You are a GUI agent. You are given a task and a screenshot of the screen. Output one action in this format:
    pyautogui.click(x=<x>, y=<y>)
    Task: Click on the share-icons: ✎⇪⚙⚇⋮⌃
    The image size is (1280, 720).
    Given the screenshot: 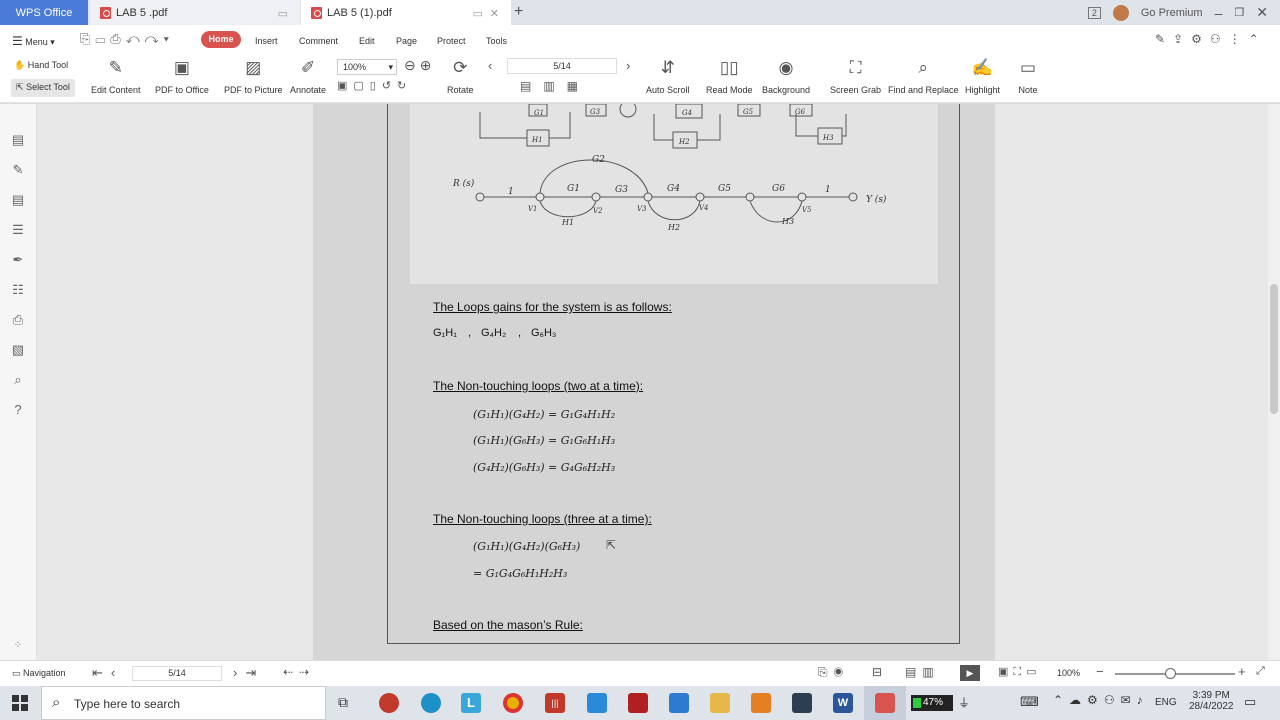 What is the action you would take?
    pyautogui.click(x=1211, y=39)
    